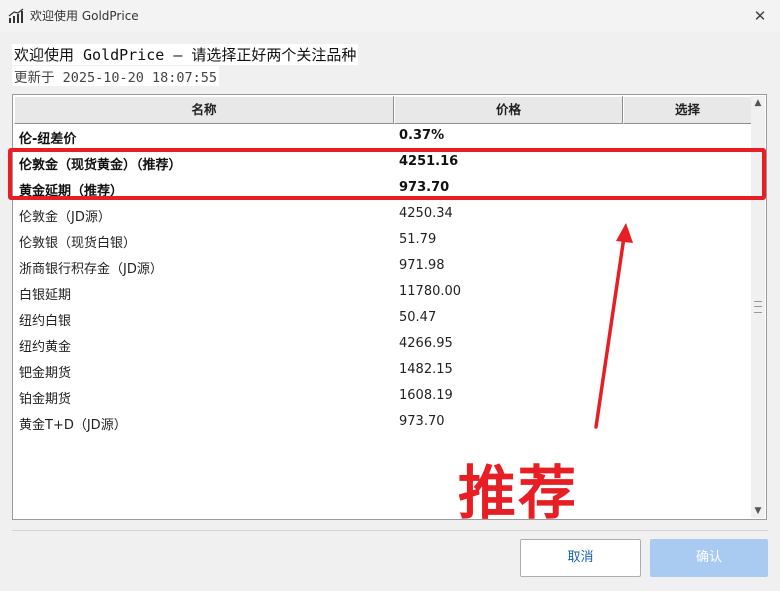 This screenshot has width=780, height=591. I want to click on table-row: 黄金T+D（JD源） 973.70, so click(383, 423).